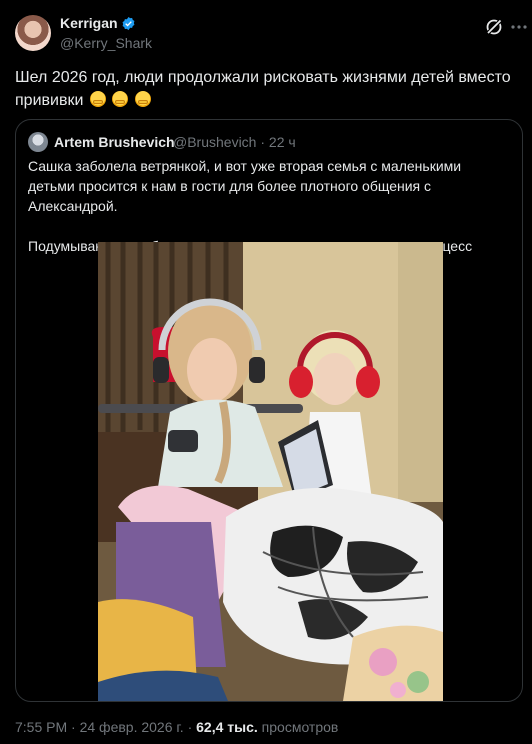 This screenshot has width=532, height=744. I want to click on author-avatar, so click(33, 33).